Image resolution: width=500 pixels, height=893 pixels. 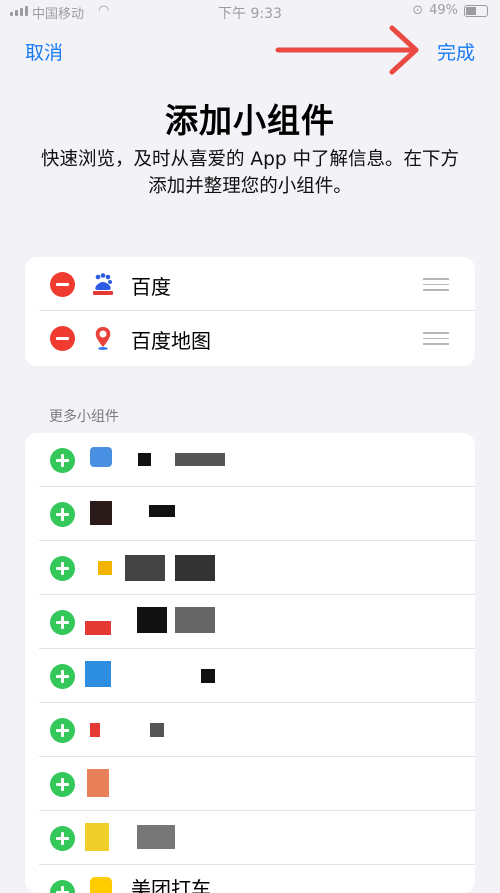 I want to click on page-title: 添加小组件, so click(x=250, y=120).